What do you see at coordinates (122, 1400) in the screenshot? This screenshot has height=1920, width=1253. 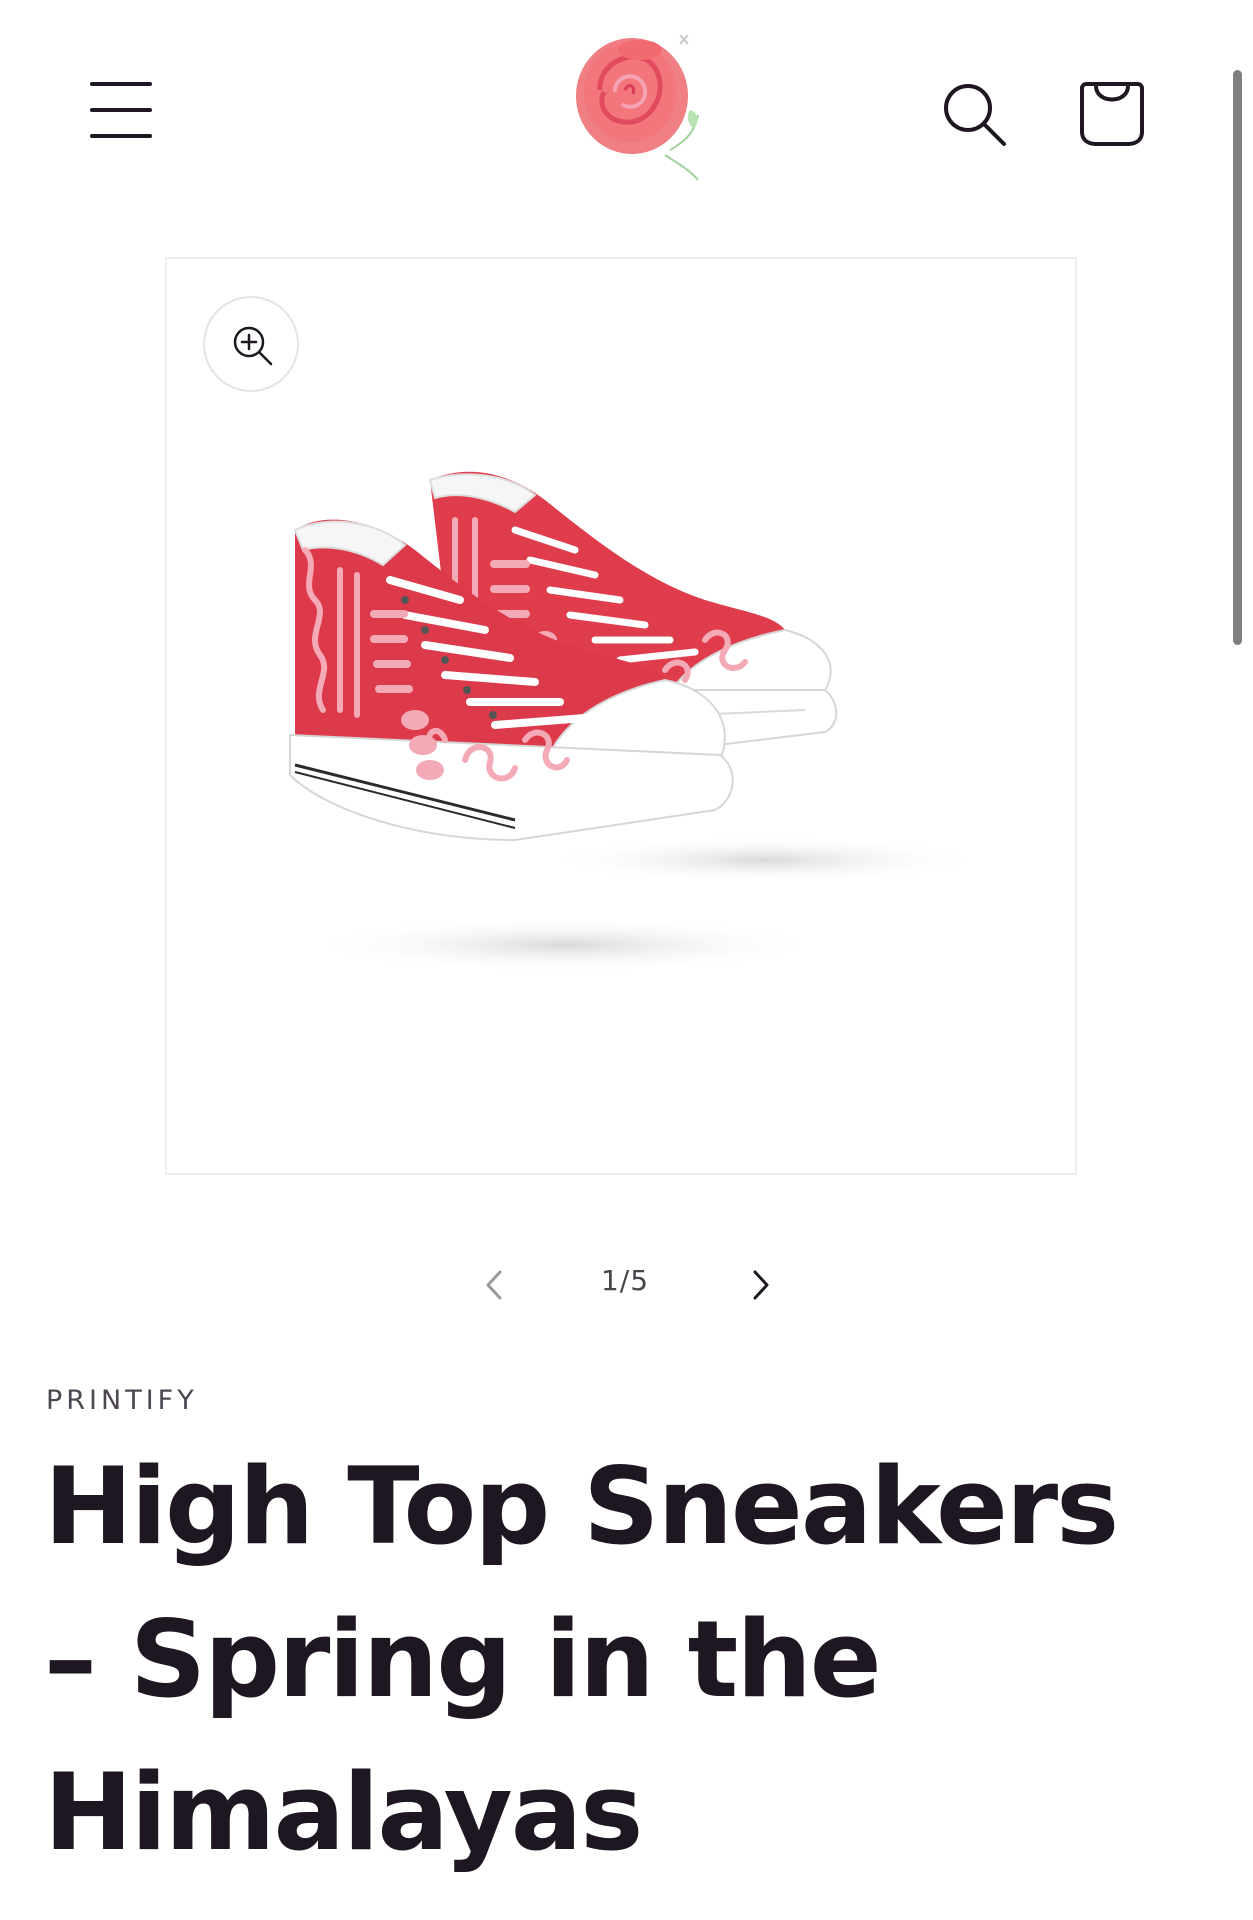 I see `product-vendor: PRINTIFY` at bounding box center [122, 1400].